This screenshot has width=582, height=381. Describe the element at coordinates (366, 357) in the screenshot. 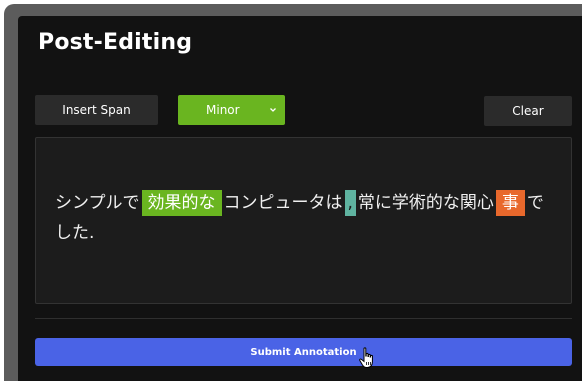

I see `hand-pointer-icon` at that location.